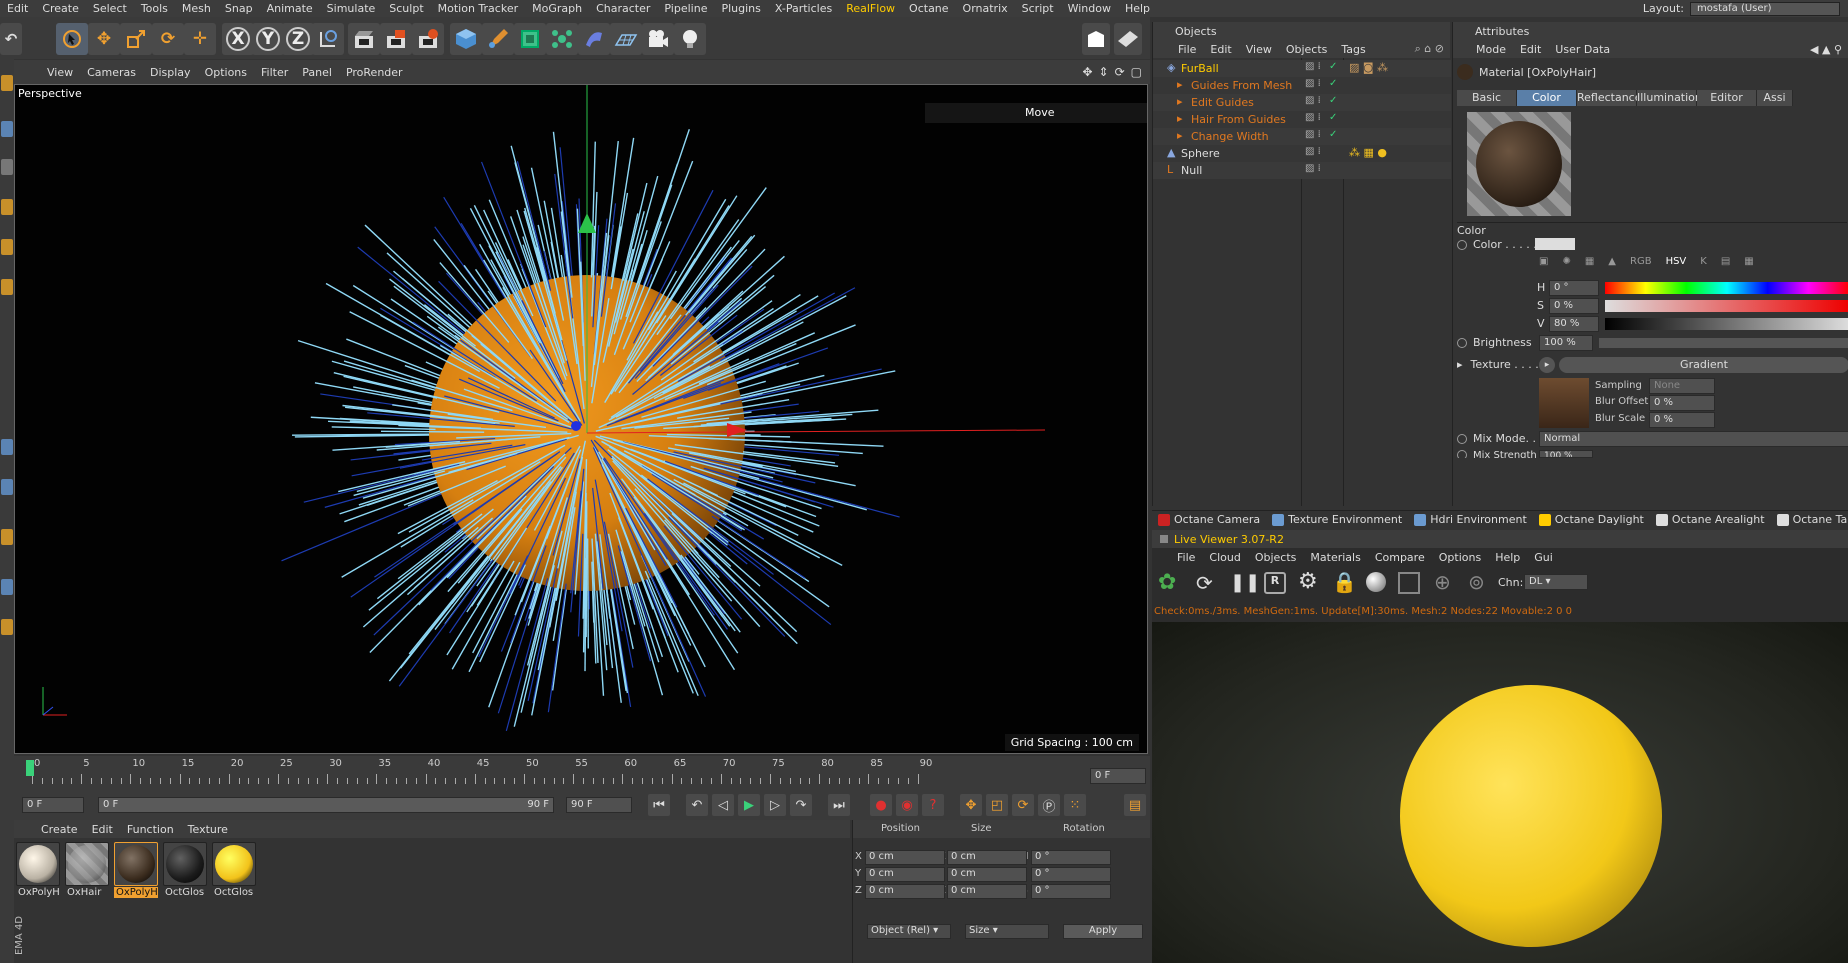 The height and width of the screenshot is (963, 1848). Describe the element at coordinates (907, 805) in the screenshot. I see `autokey-icon: ◉` at that location.